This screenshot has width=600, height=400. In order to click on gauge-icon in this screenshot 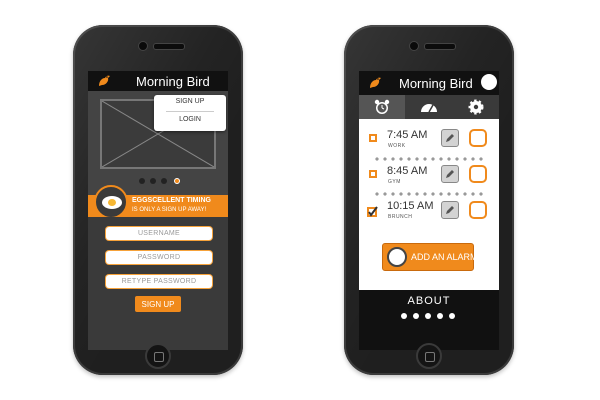, I will do `click(429, 108)`.